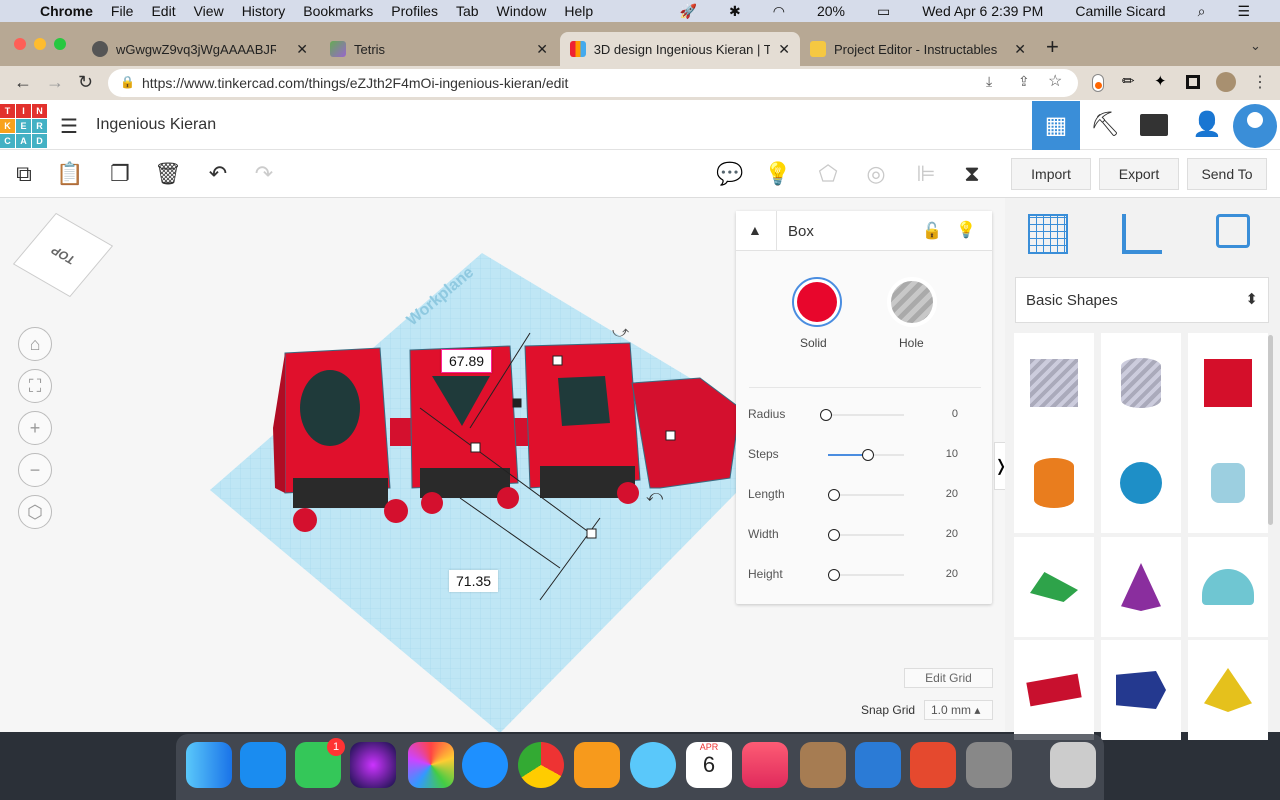  What do you see at coordinates (60, 44) in the screenshot?
I see `maximize-window-button` at bounding box center [60, 44].